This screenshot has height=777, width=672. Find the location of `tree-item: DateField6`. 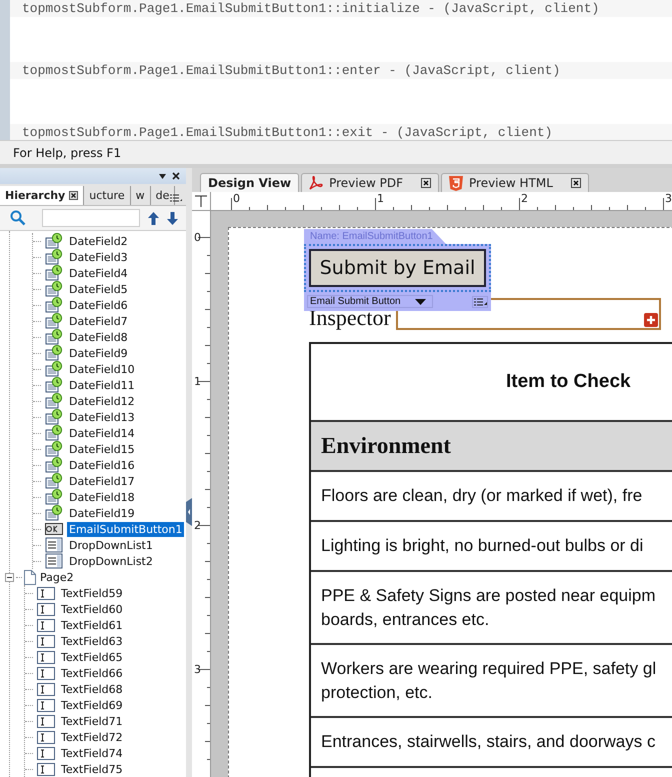

tree-item: DateField6 is located at coordinates (98, 305).